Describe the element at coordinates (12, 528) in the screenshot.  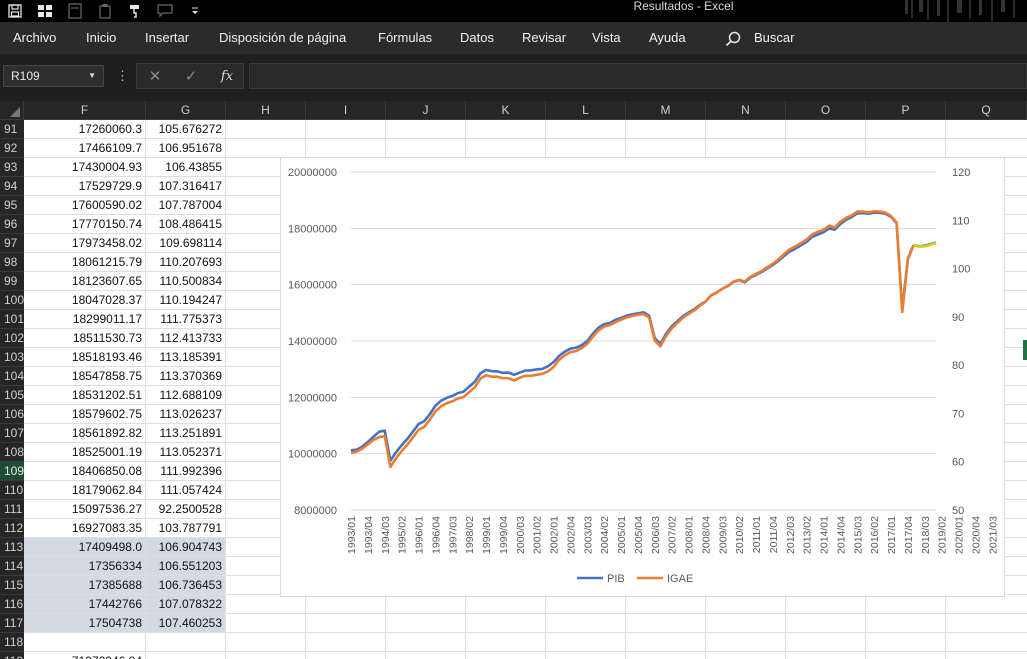
I see `row-header-112: 112` at that location.